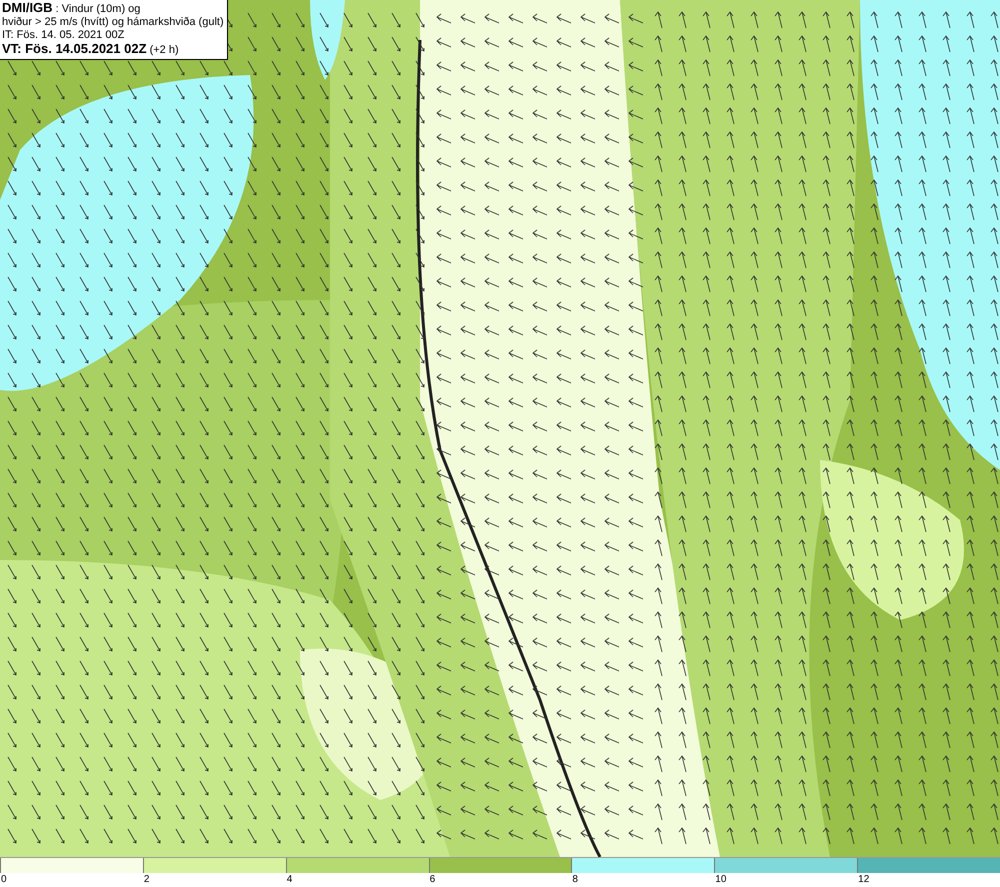 The height and width of the screenshot is (887, 1000). What do you see at coordinates (113, 22) in the screenshot?
I see `title-line: hviður > 25 m/s (hvítt) og hámarkshviða (gult)` at bounding box center [113, 22].